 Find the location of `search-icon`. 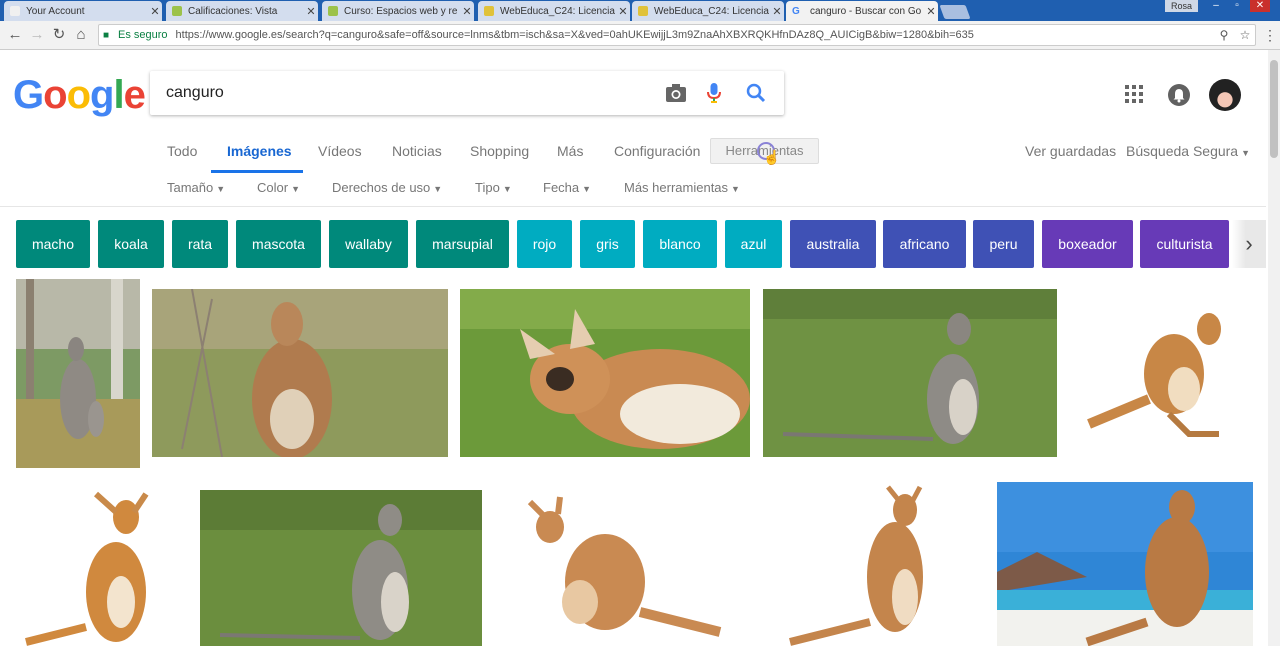

search-icon is located at coordinates (756, 93).